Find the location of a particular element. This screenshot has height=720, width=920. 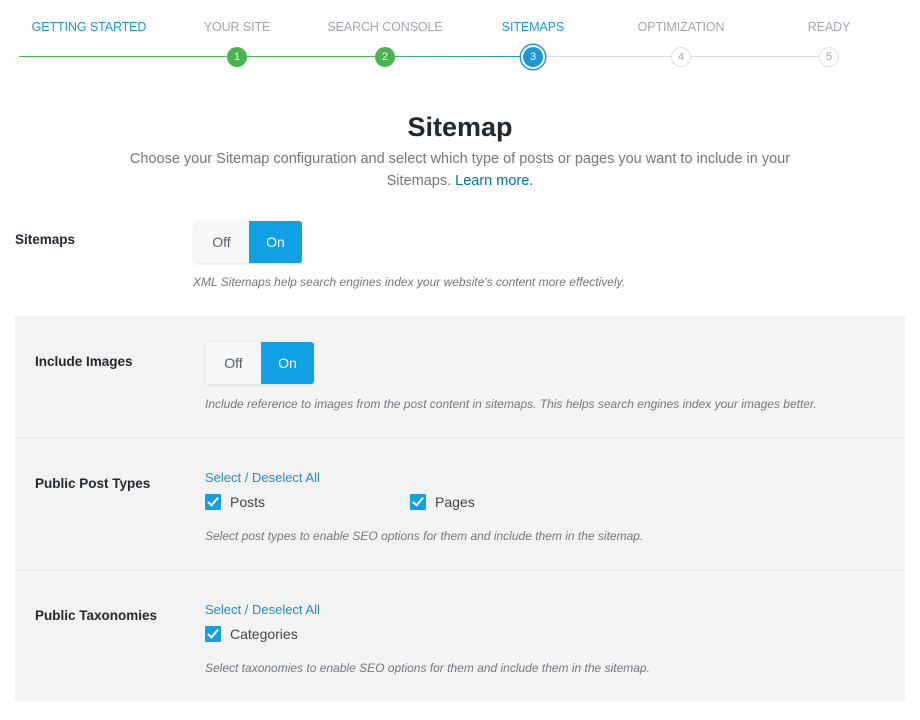

categories-checkbox: Categories is located at coordinates (251, 634).